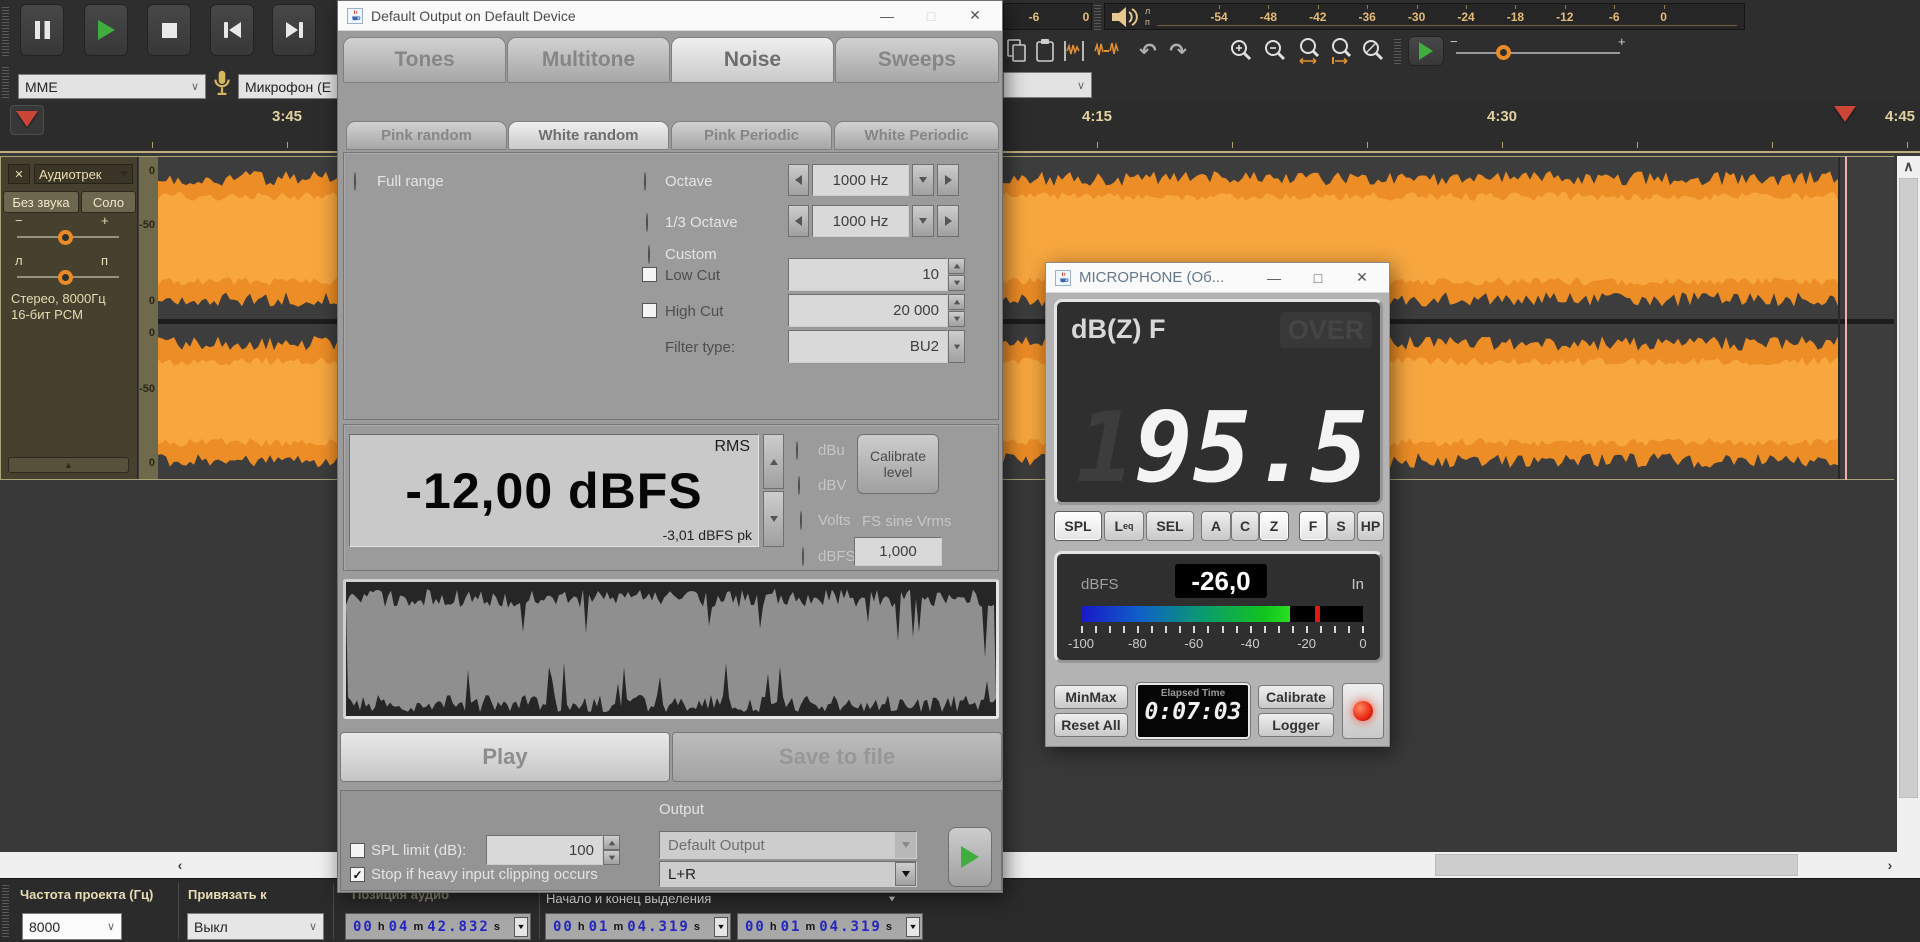 This screenshot has width=1920, height=942. What do you see at coordinates (180, 865) in the screenshot?
I see `scroll-left-button: ‹` at bounding box center [180, 865].